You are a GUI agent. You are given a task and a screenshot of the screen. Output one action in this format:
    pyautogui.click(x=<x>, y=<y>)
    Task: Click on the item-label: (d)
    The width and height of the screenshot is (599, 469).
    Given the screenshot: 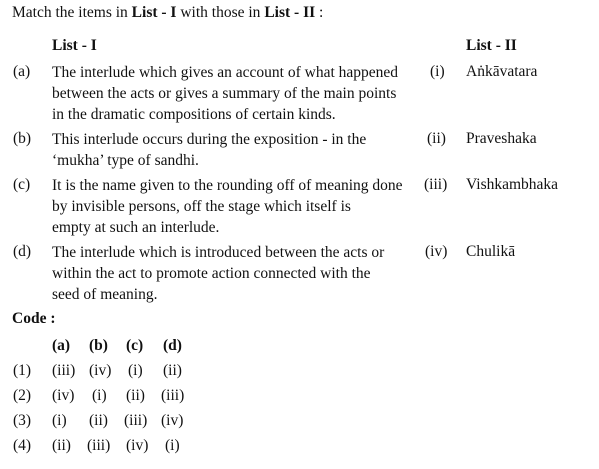 What is the action you would take?
    pyautogui.click(x=22, y=251)
    